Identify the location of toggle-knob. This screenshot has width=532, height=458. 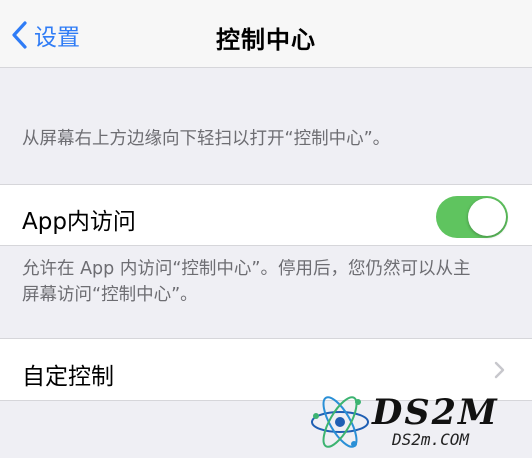
(487, 217).